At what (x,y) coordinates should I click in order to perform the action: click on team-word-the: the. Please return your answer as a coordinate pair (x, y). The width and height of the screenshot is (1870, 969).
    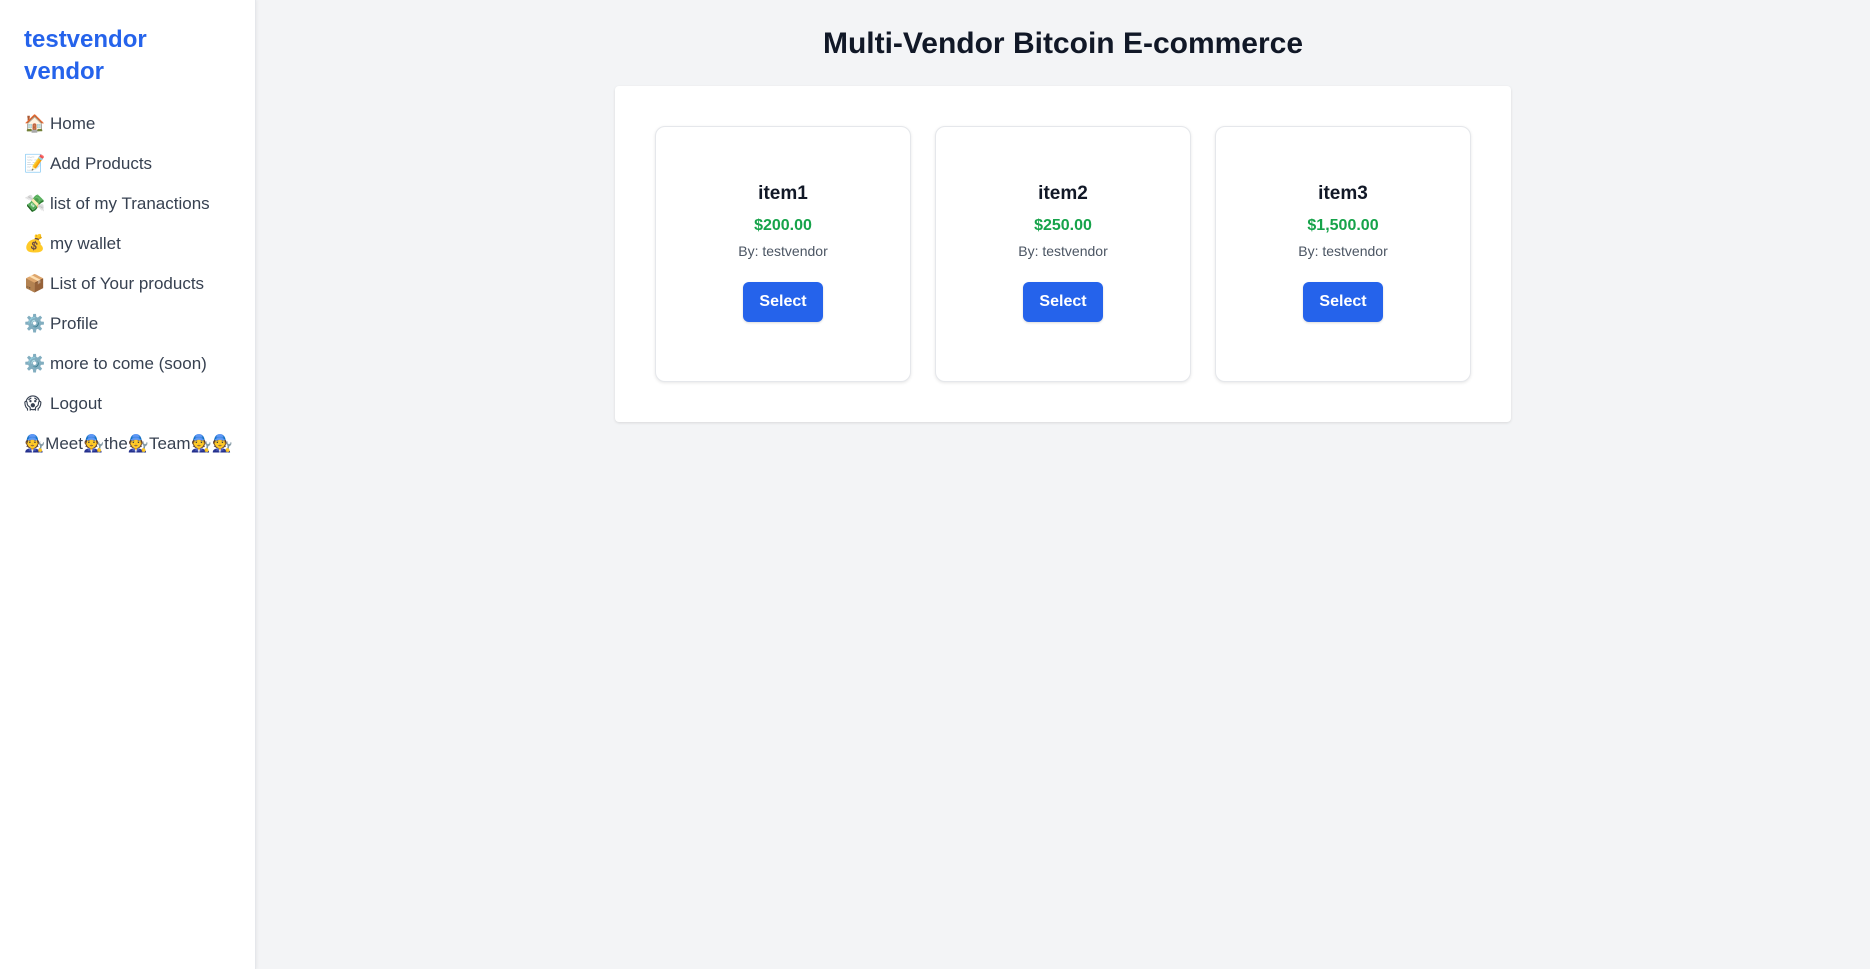
    Looking at the image, I should click on (116, 443).